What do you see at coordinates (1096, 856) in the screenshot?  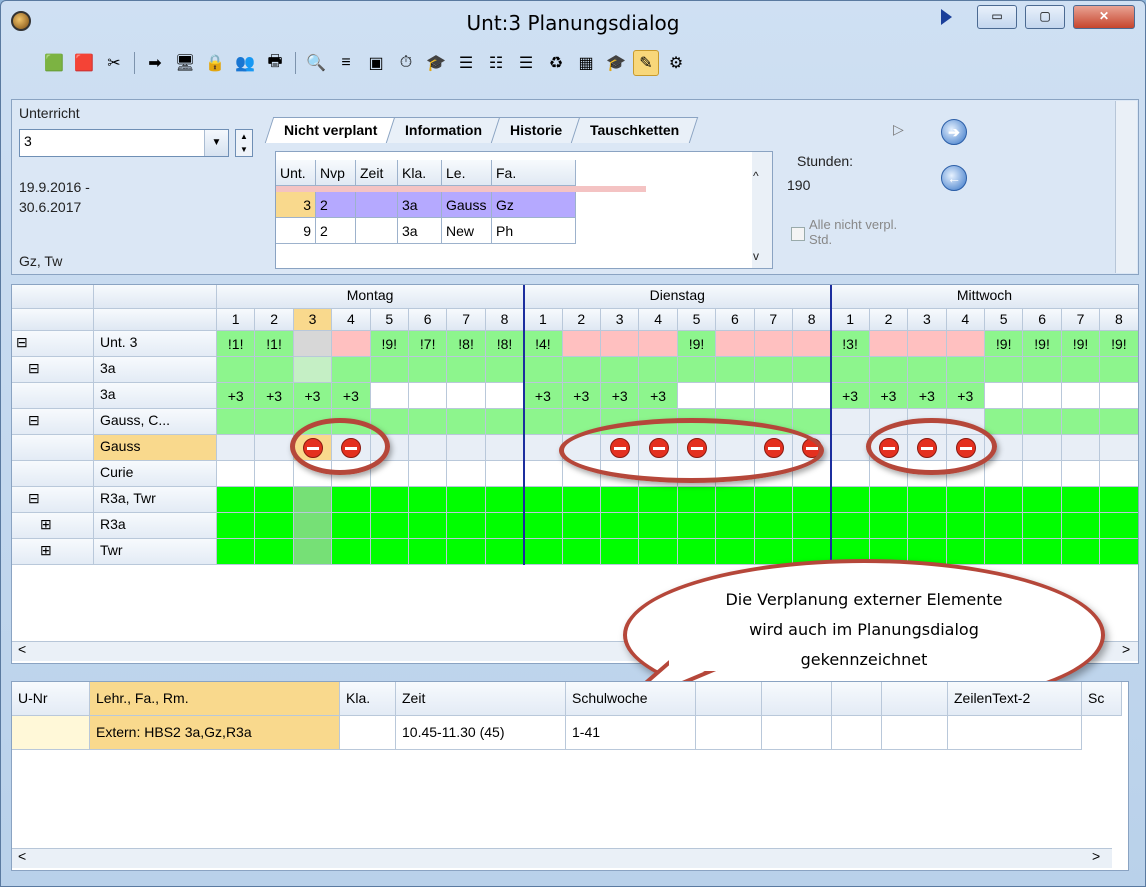 I see `scroll-right-icon: >` at bounding box center [1096, 856].